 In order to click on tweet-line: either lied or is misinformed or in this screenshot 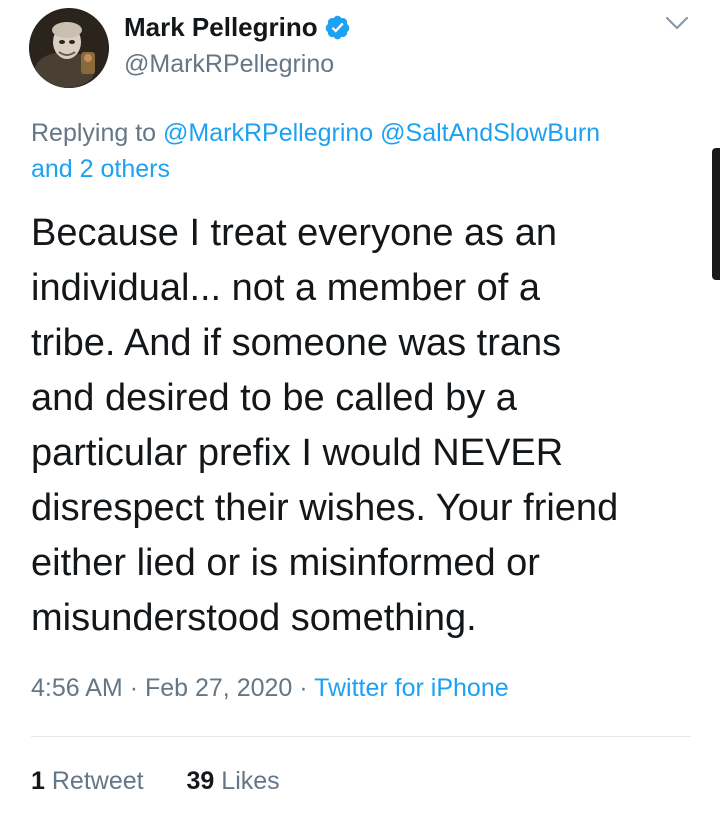, I will do `click(285, 563)`.